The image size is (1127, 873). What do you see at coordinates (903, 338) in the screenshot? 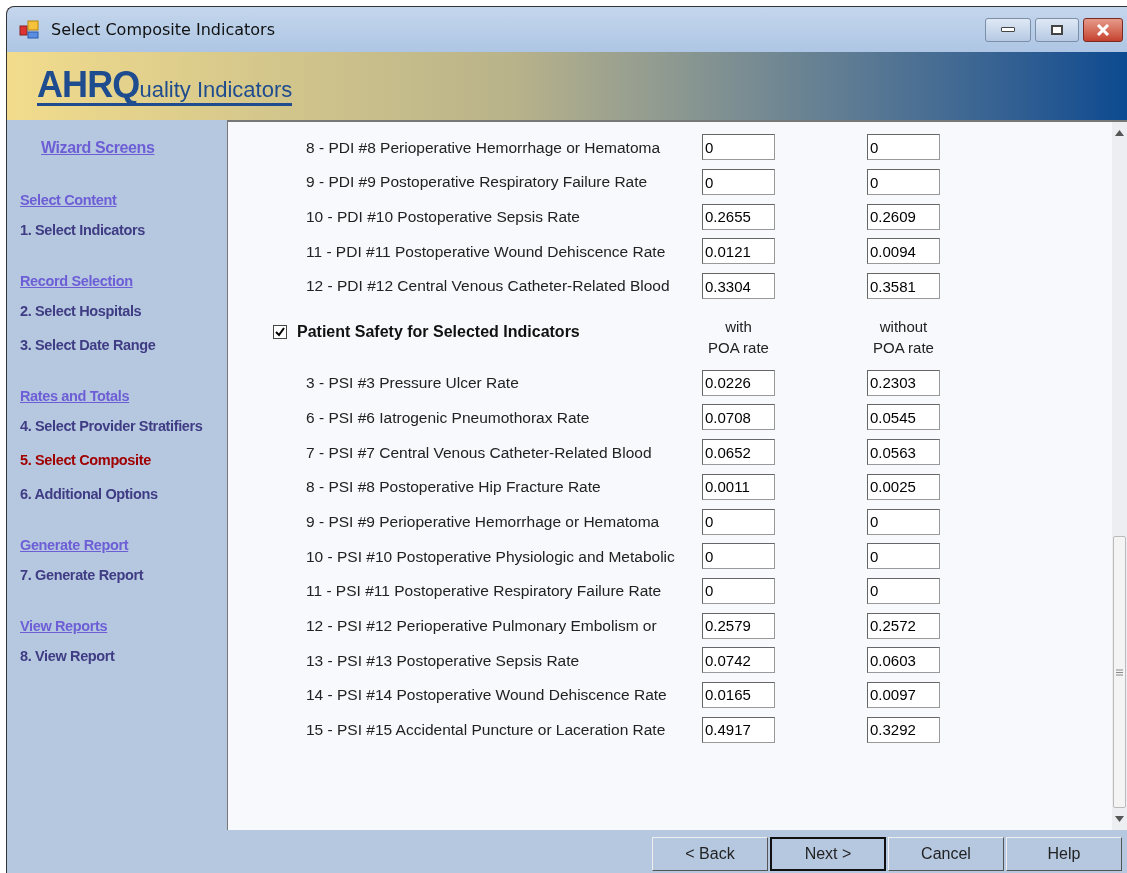
I see `column-header: without POA rate` at bounding box center [903, 338].